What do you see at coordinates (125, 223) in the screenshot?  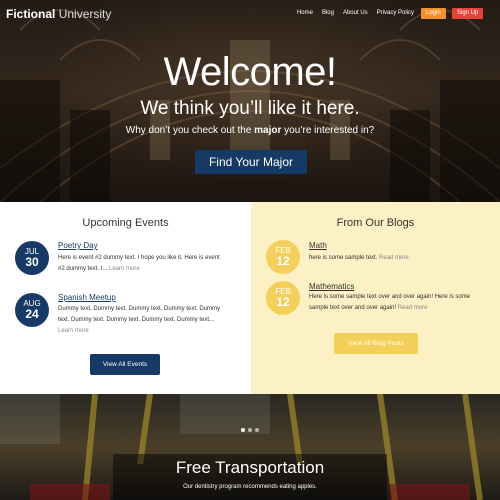 I see `events-heading: Upcoming Events` at bounding box center [125, 223].